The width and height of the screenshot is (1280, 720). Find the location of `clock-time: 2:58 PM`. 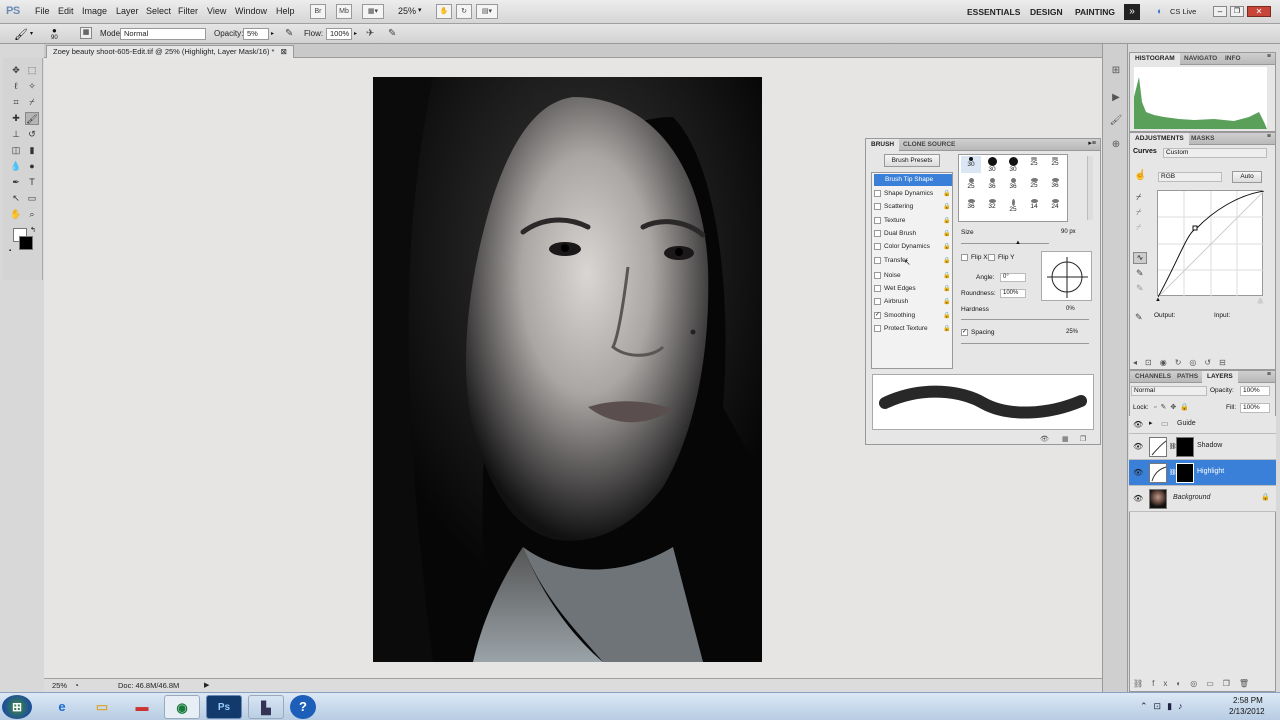

clock-time: 2:58 PM is located at coordinates (1248, 700).